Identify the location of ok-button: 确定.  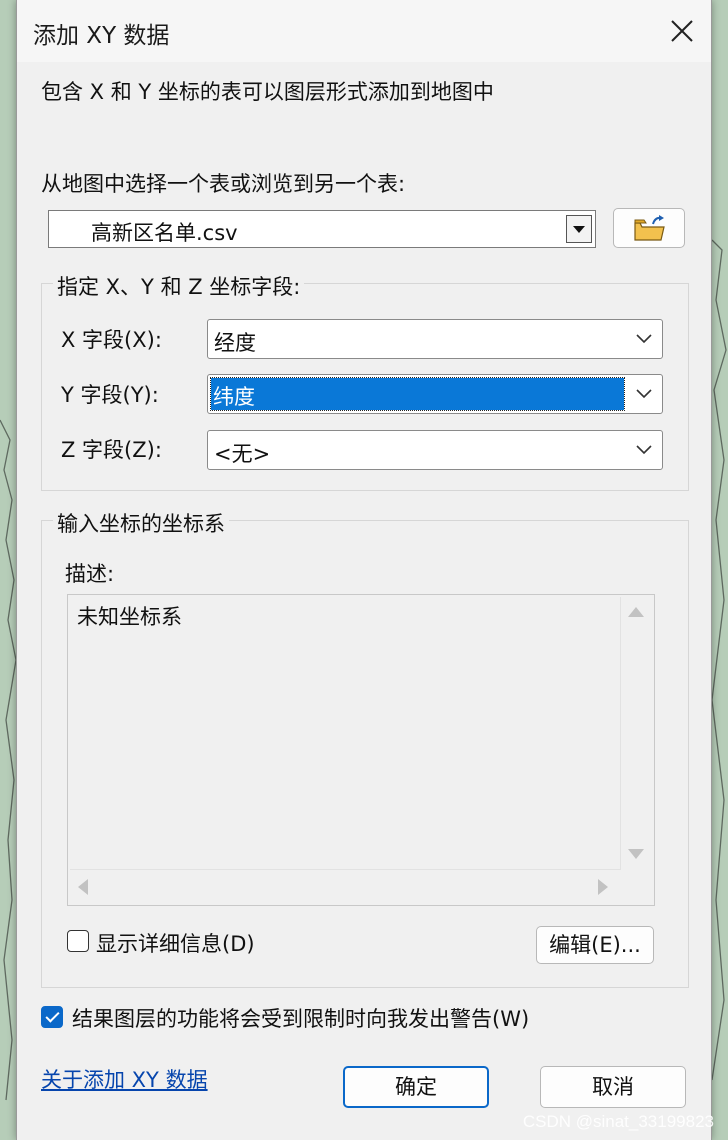
(416, 1087).